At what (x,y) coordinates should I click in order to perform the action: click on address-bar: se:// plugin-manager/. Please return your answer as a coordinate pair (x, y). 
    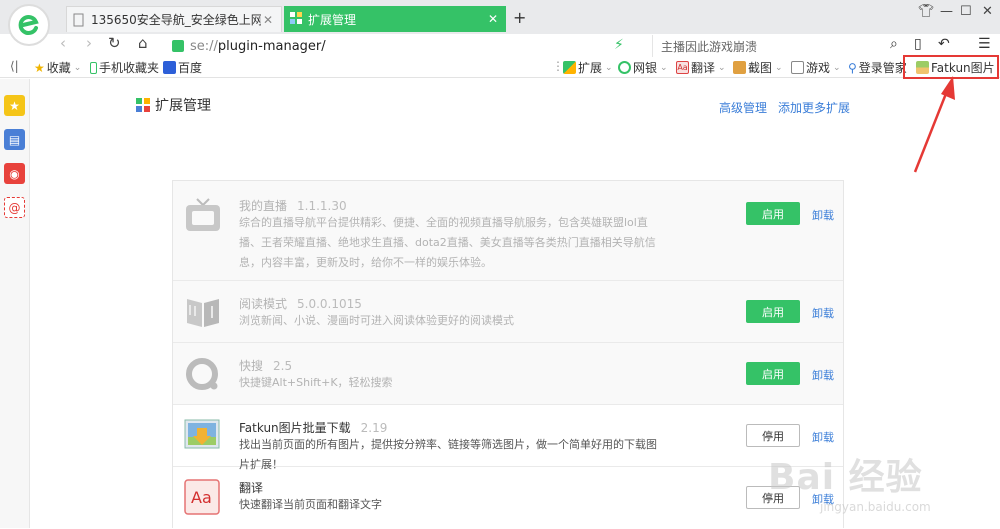
    Looking at the image, I should click on (402, 46).